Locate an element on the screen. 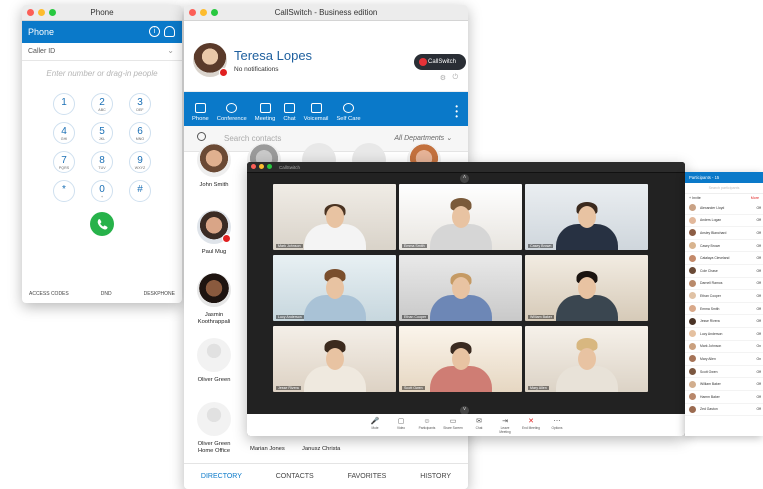 This screenshot has width=763, height=489. participant-row: Catalaya Cleveland Off is located at coordinates (724, 258).